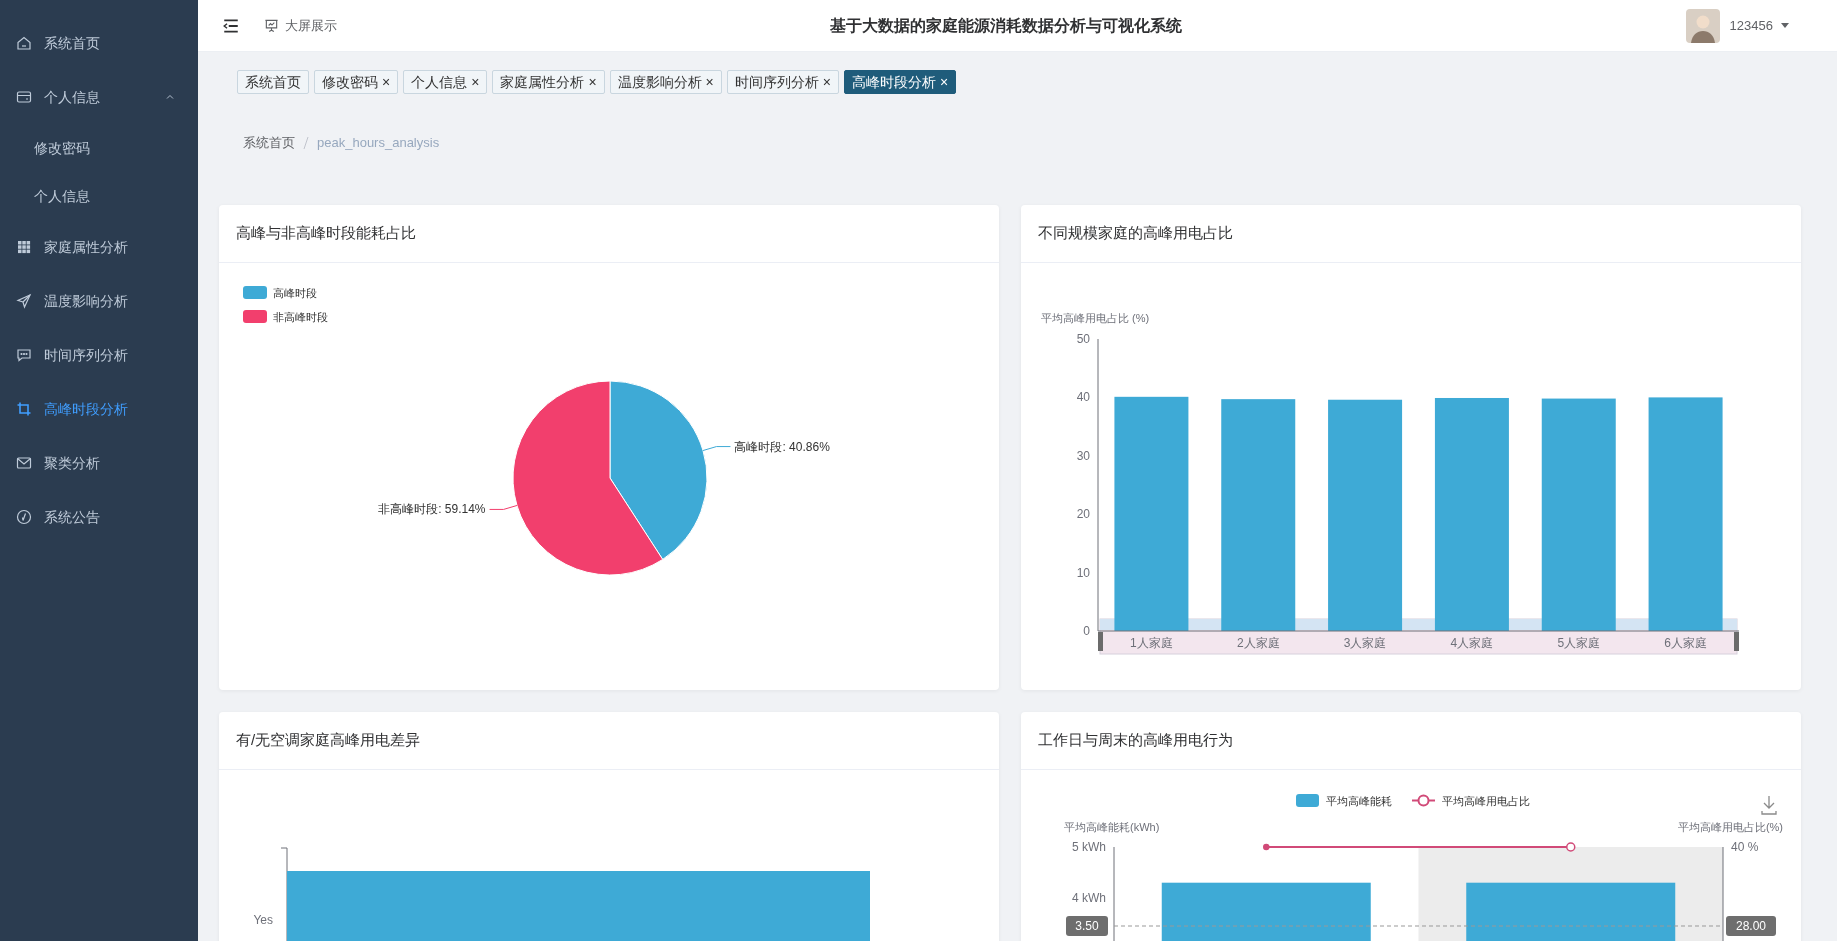 This screenshot has width=1837, height=941. Describe the element at coordinates (99, 409) in the screenshot. I see `sidebar-item: 高峰时段分析` at that location.